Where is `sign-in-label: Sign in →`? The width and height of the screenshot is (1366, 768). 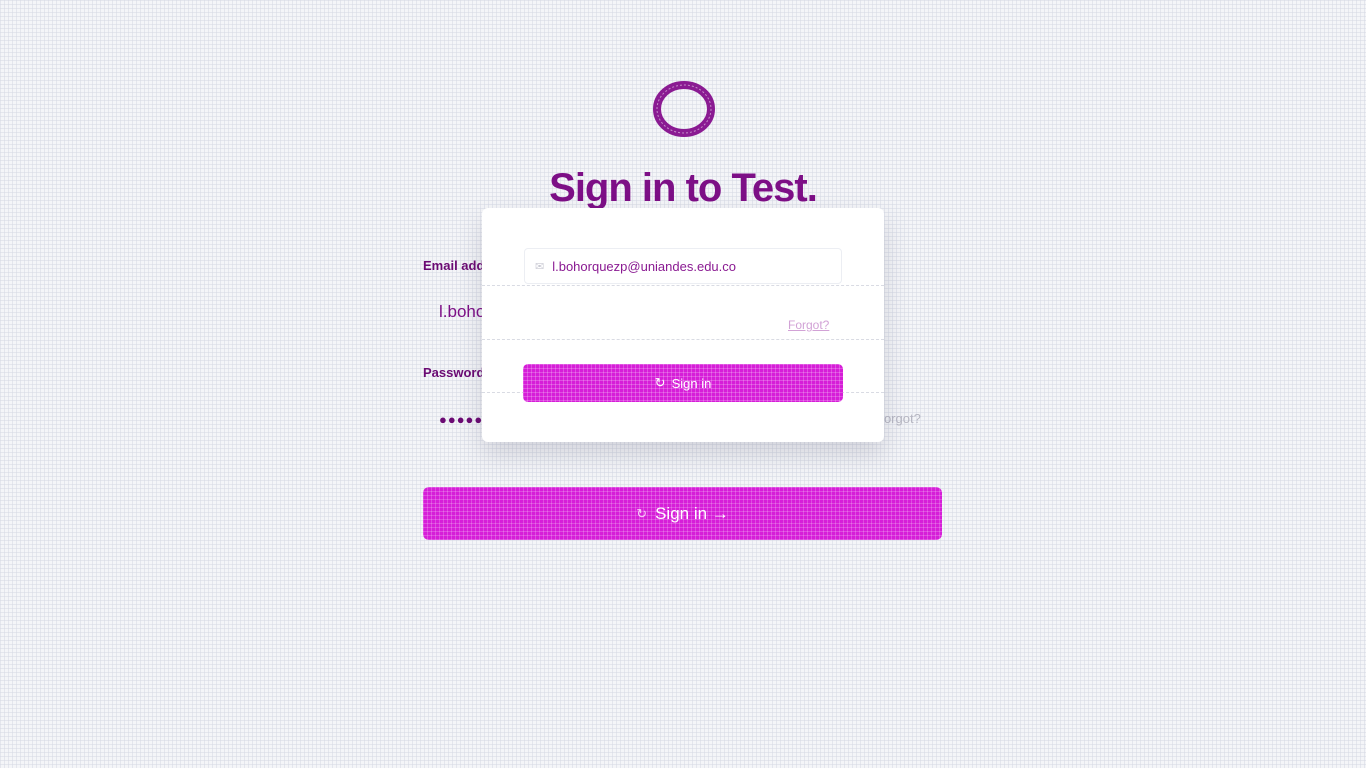 sign-in-label: Sign in → is located at coordinates (692, 513).